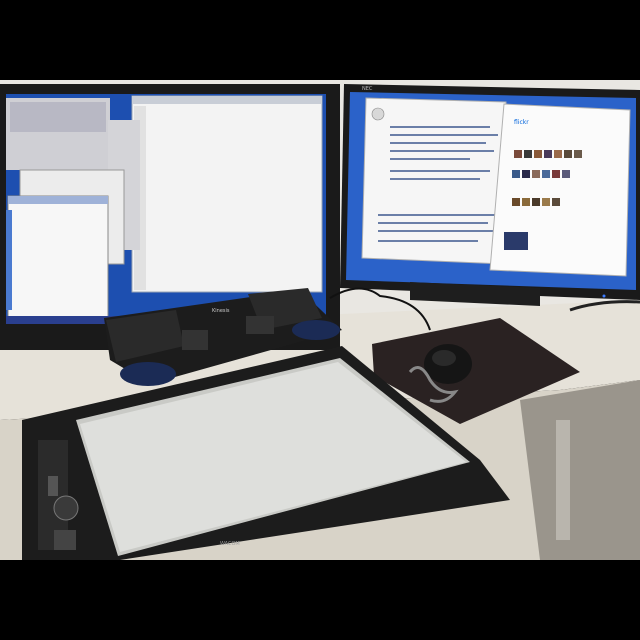 This screenshot has height=640, width=640. What do you see at coordinates (66, 508) in the screenshot?
I see `tablet-touch-ring` at bounding box center [66, 508].